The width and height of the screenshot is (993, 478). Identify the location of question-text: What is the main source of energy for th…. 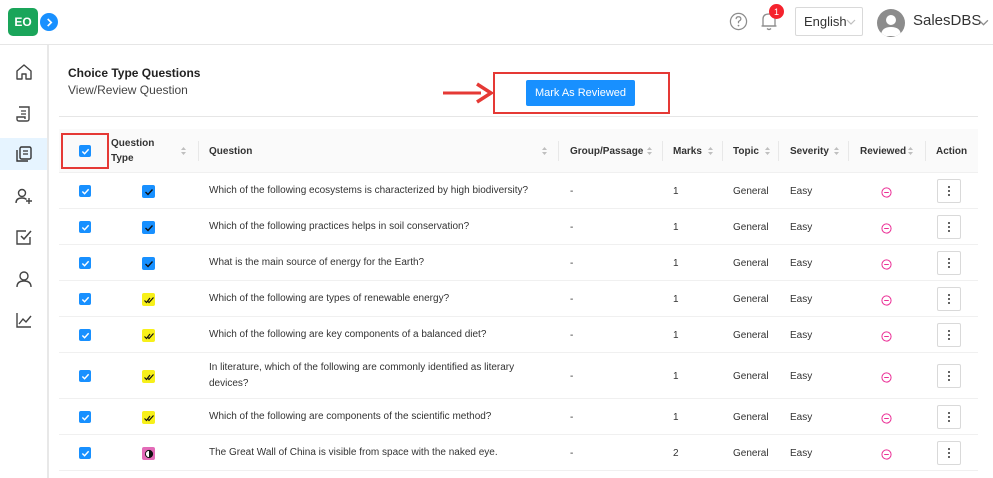
(317, 262).